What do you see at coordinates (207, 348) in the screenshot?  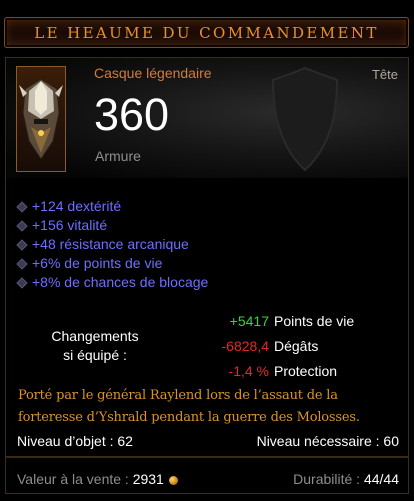 I see `comparison-row: -6828,4 Dégâts` at bounding box center [207, 348].